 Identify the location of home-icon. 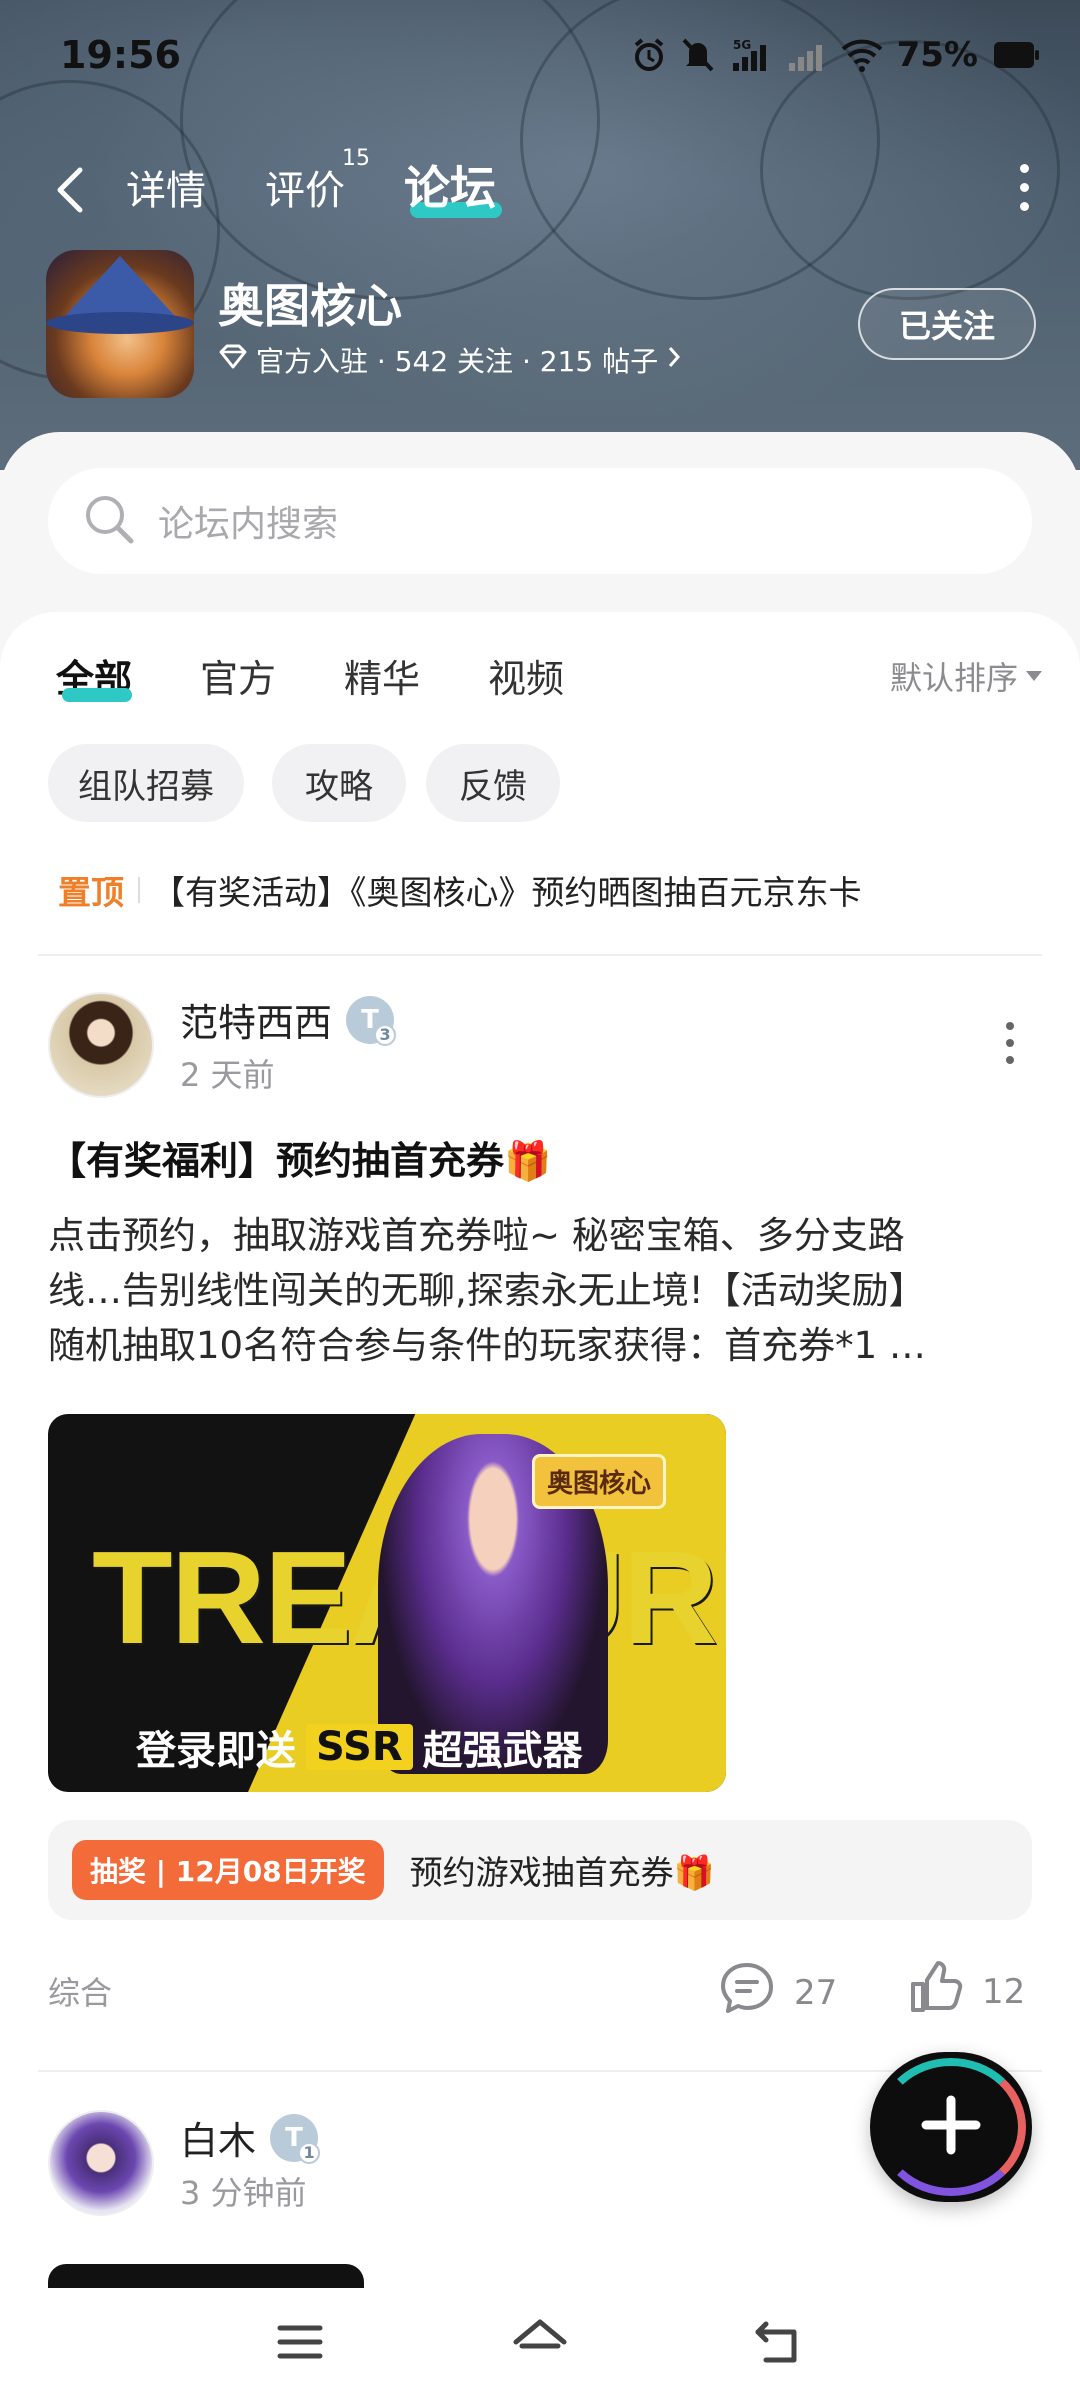
(540, 2342).